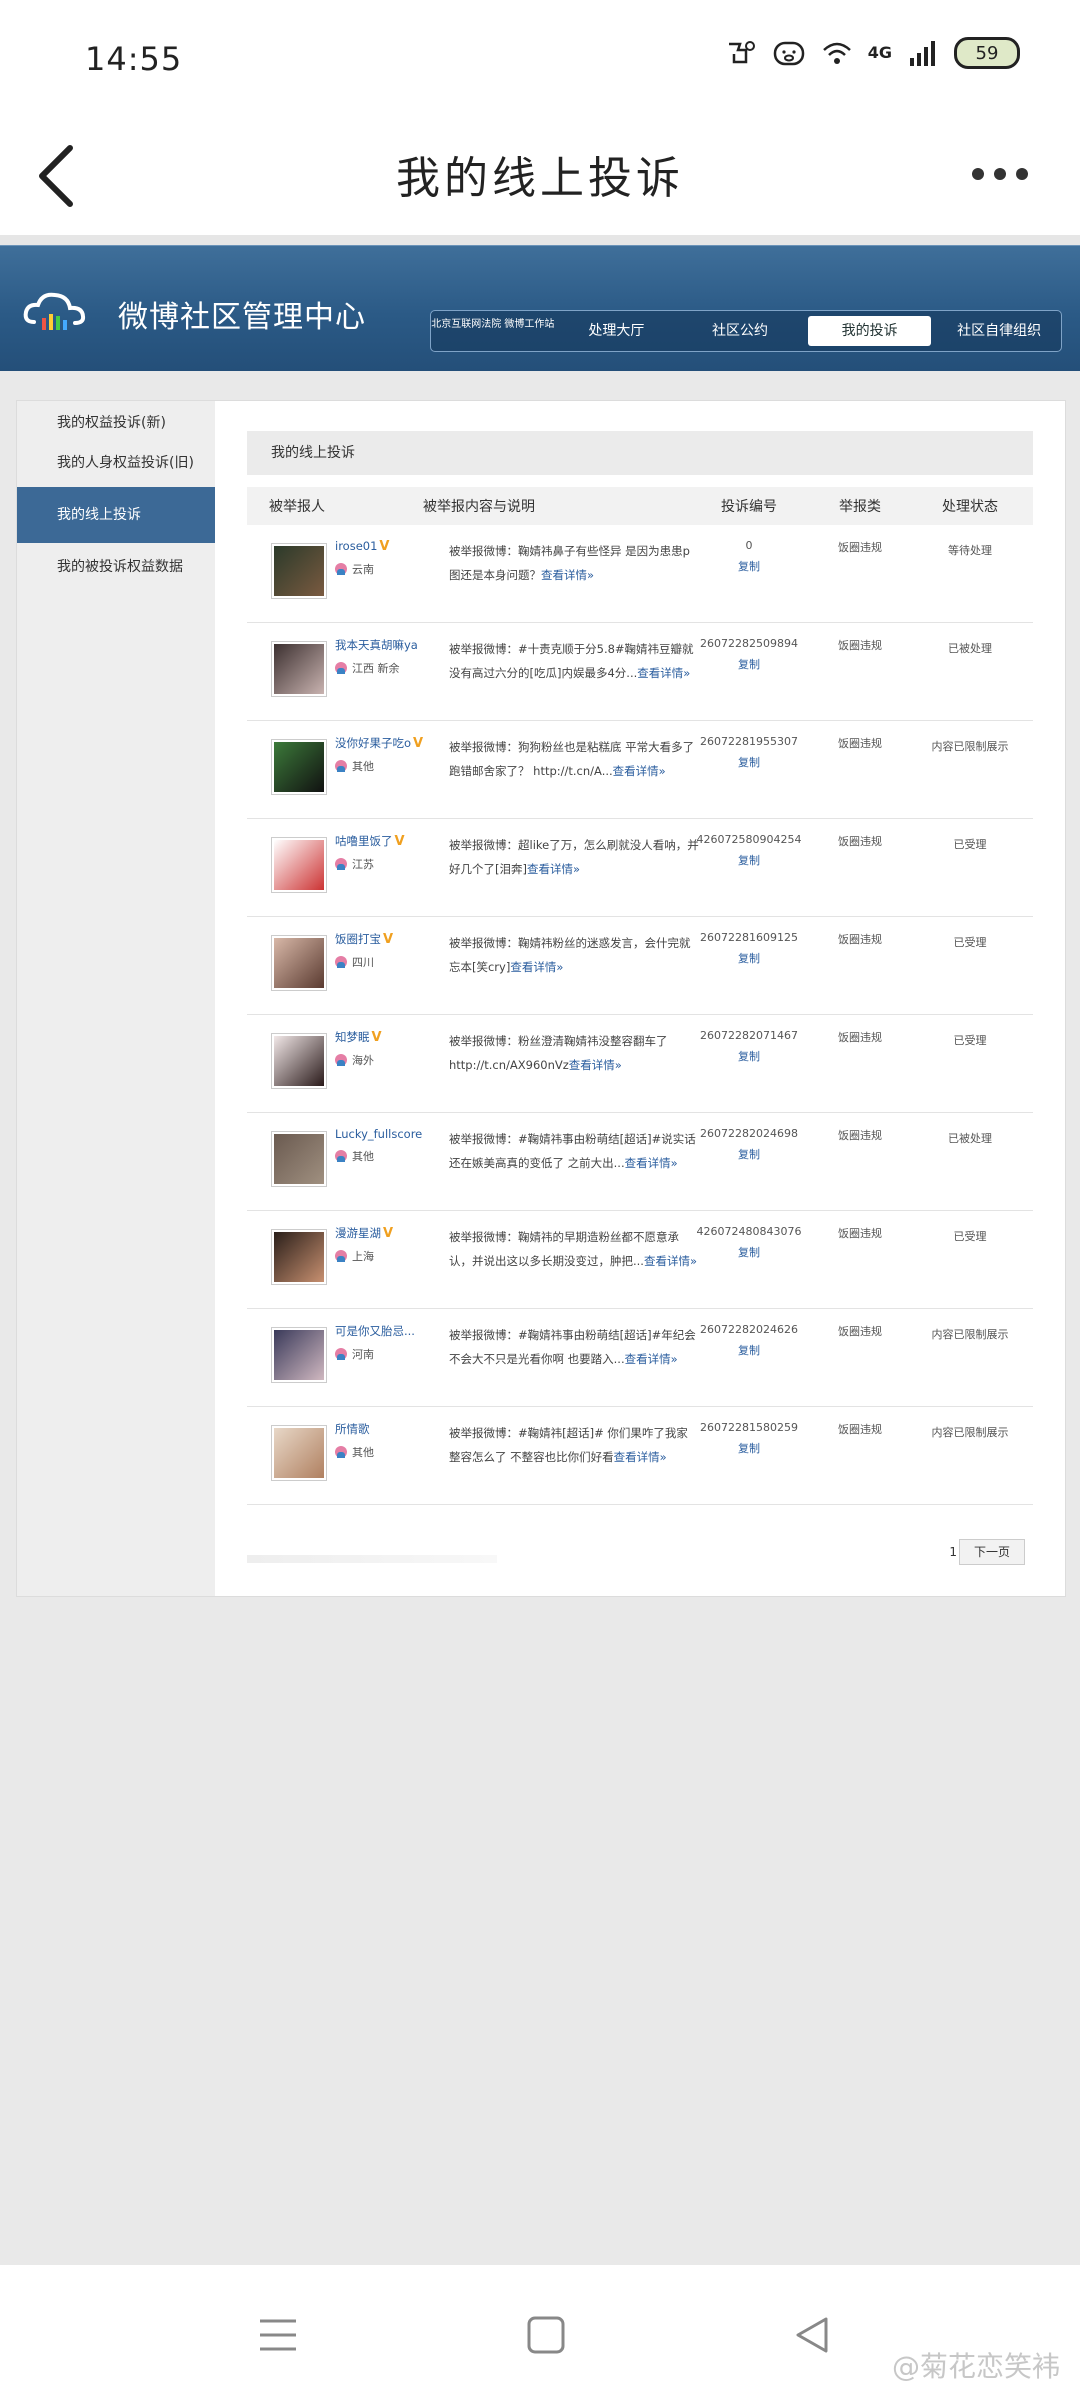 The image size is (1080, 2400). What do you see at coordinates (352, 1429) in the screenshot?
I see `user-name-link: 所情歌` at bounding box center [352, 1429].